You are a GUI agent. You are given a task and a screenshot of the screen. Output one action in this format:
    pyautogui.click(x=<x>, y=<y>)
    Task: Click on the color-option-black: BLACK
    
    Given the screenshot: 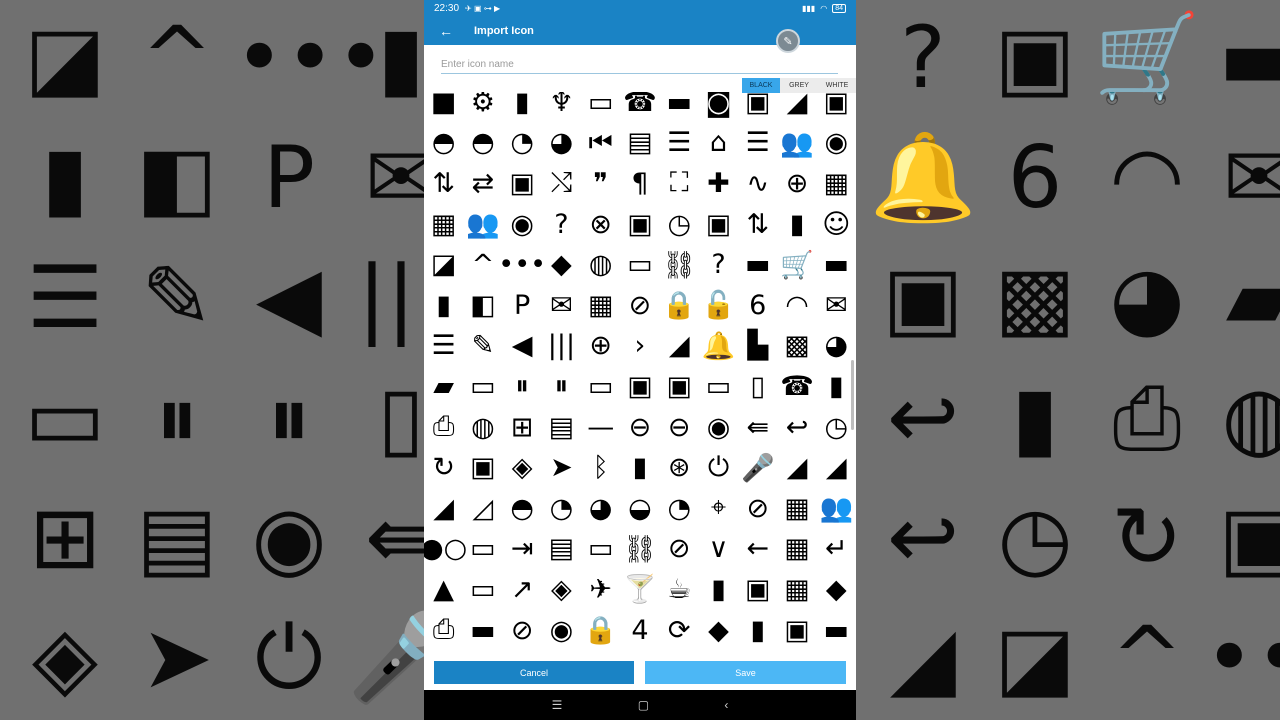 What is the action you would take?
    pyautogui.click(x=761, y=85)
    